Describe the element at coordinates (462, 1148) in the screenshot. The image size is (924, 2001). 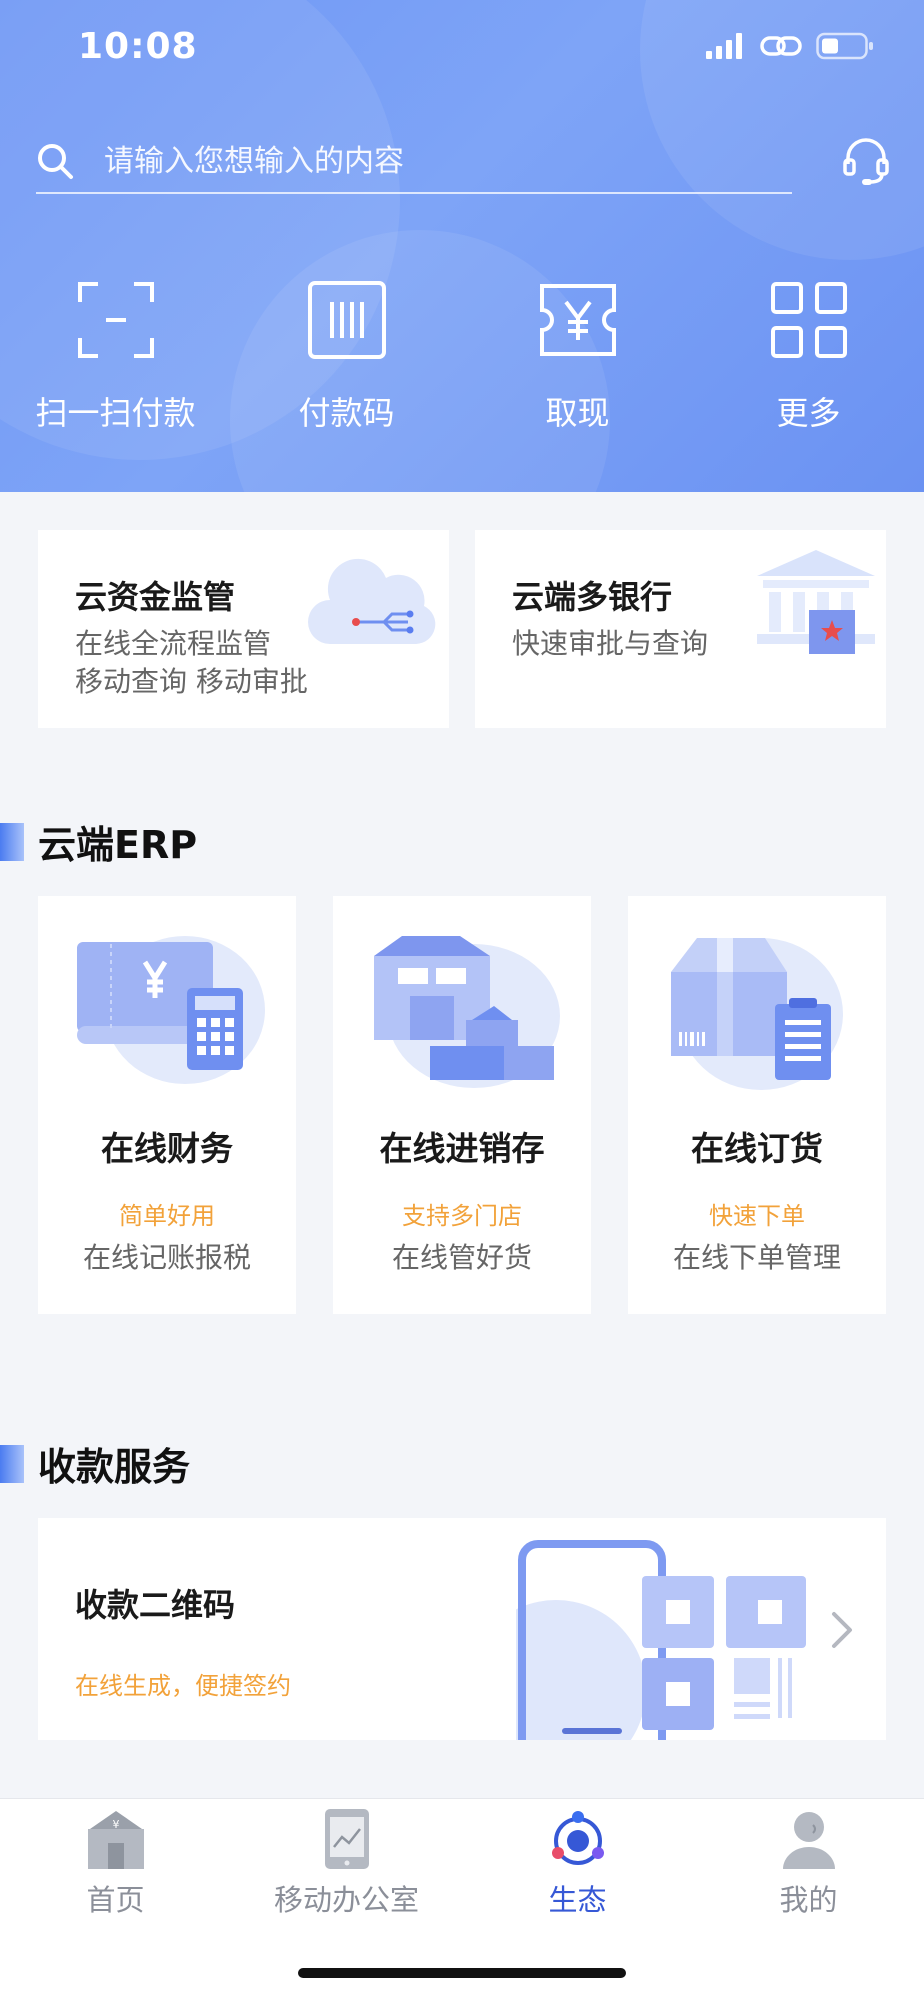
I see `erp-card-title: 在线进销存` at that location.